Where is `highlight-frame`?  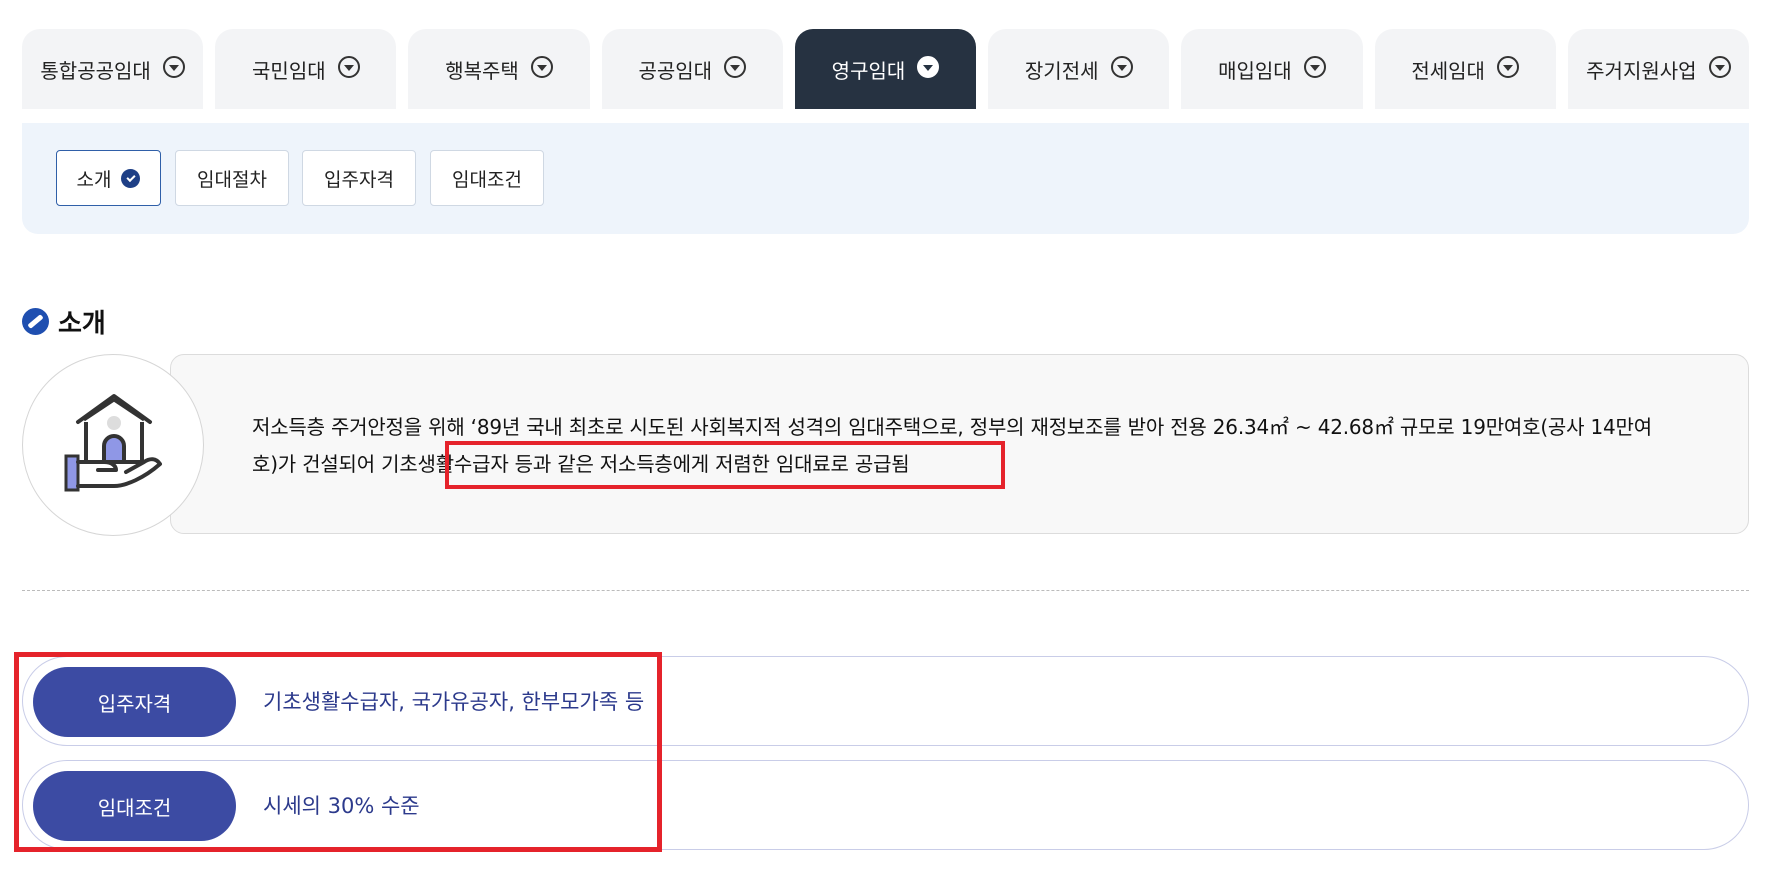 highlight-frame is located at coordinates (725, 465).